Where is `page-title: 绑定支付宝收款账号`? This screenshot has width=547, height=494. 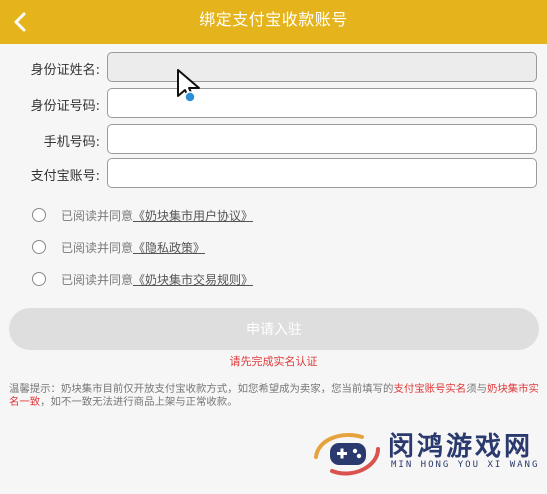 page-title: 绑定支付宝收款账号 is located at coordinates (273, 19).